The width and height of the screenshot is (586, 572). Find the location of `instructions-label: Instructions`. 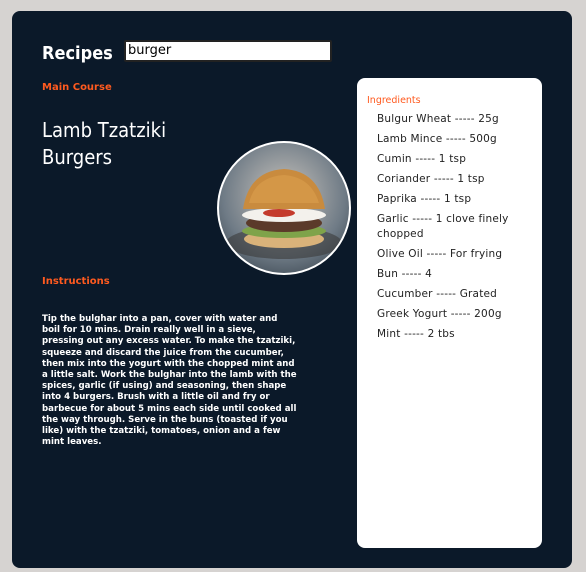

instructions-label: Instructions is located at coordinates (76, 281).